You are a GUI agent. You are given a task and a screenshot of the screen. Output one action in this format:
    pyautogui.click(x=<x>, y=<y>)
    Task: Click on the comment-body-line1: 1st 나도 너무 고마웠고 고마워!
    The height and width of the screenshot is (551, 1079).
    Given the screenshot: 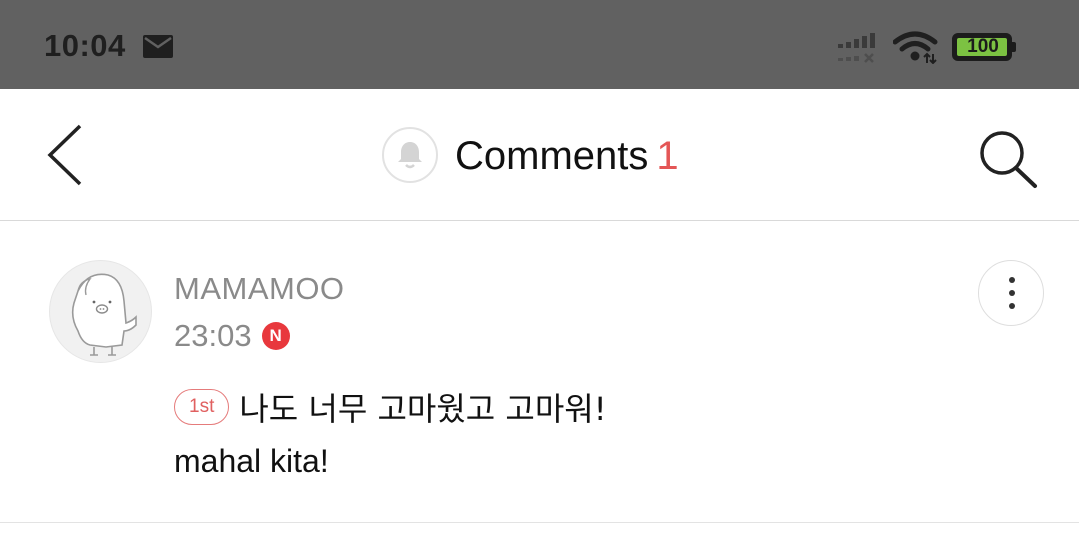 What is the action you would take?
    pyautogui.click(x=390, y=407)
    